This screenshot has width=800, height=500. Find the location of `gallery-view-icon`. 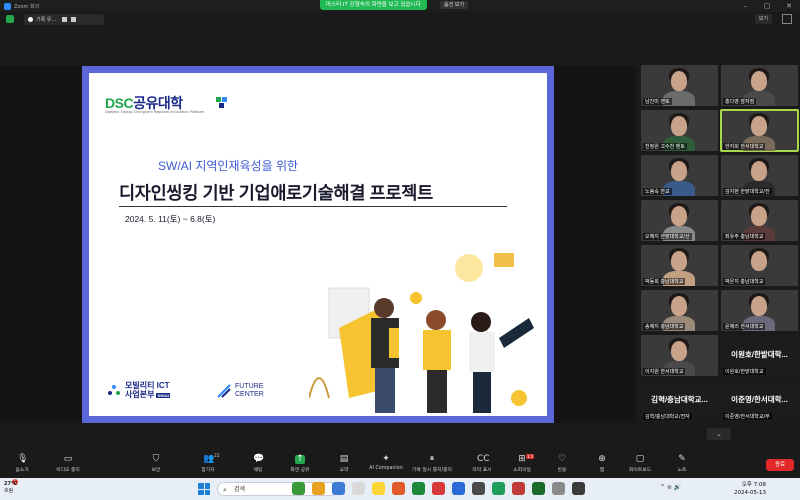

gallery-view-icon is located at coordinates (787, 19).